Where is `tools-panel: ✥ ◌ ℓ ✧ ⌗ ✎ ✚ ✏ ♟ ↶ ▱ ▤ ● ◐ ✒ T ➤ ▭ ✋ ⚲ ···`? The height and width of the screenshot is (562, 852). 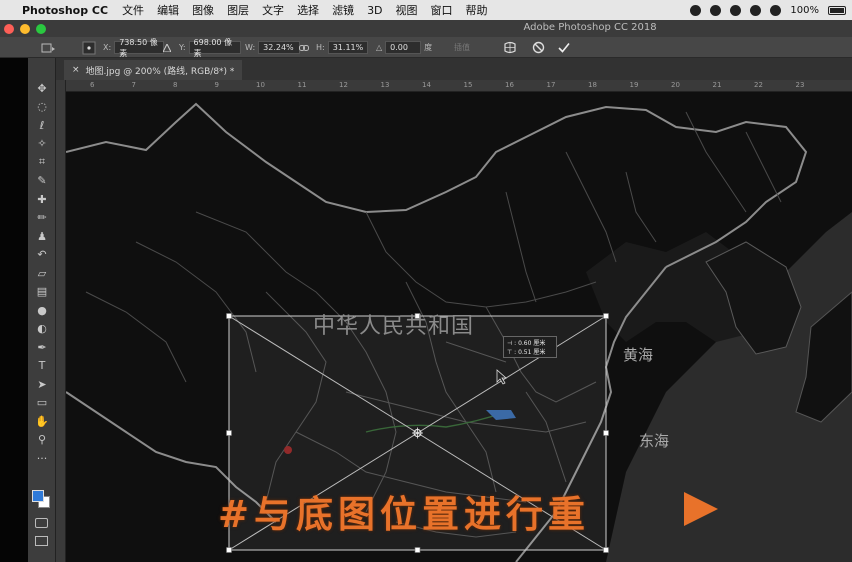
tools-panel: ✥ ◌ ℓ ✧ ⌗ ✎ ✚ ✏ ♟ ↶ ▱ ▤ ● ◐ ✒ T ➤ ▭ ✋ ⚲ ··· is located at coordinates (42, 310).